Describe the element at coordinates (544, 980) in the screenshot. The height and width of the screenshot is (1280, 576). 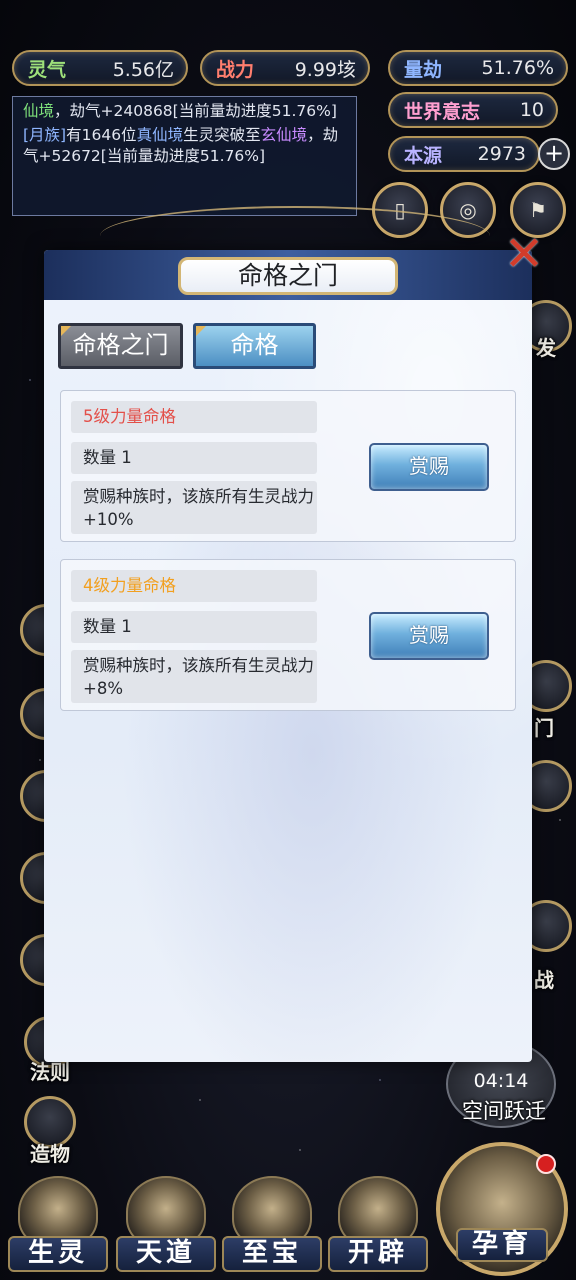
I see `zhan-label: 战` at that location.